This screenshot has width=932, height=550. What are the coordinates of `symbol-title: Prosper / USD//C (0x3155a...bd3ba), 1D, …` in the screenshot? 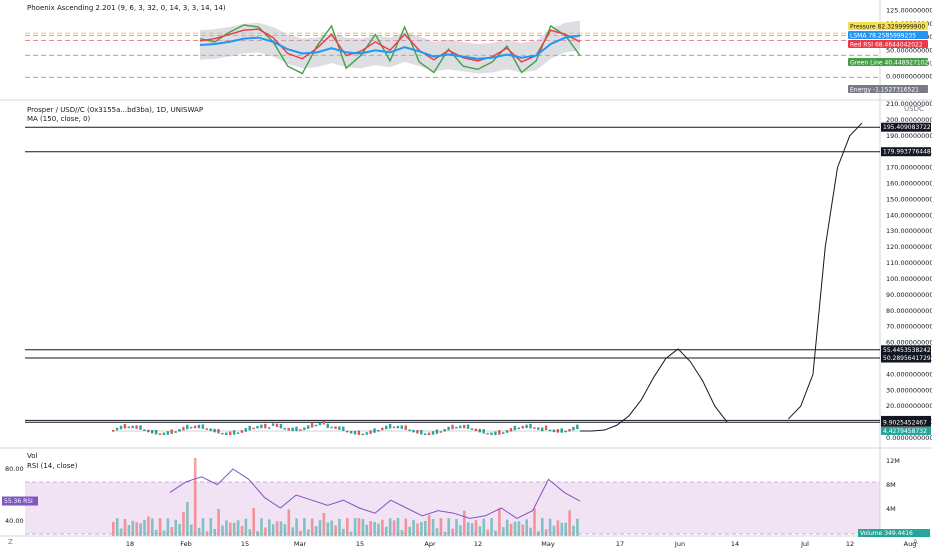 It's located at (115, 110).